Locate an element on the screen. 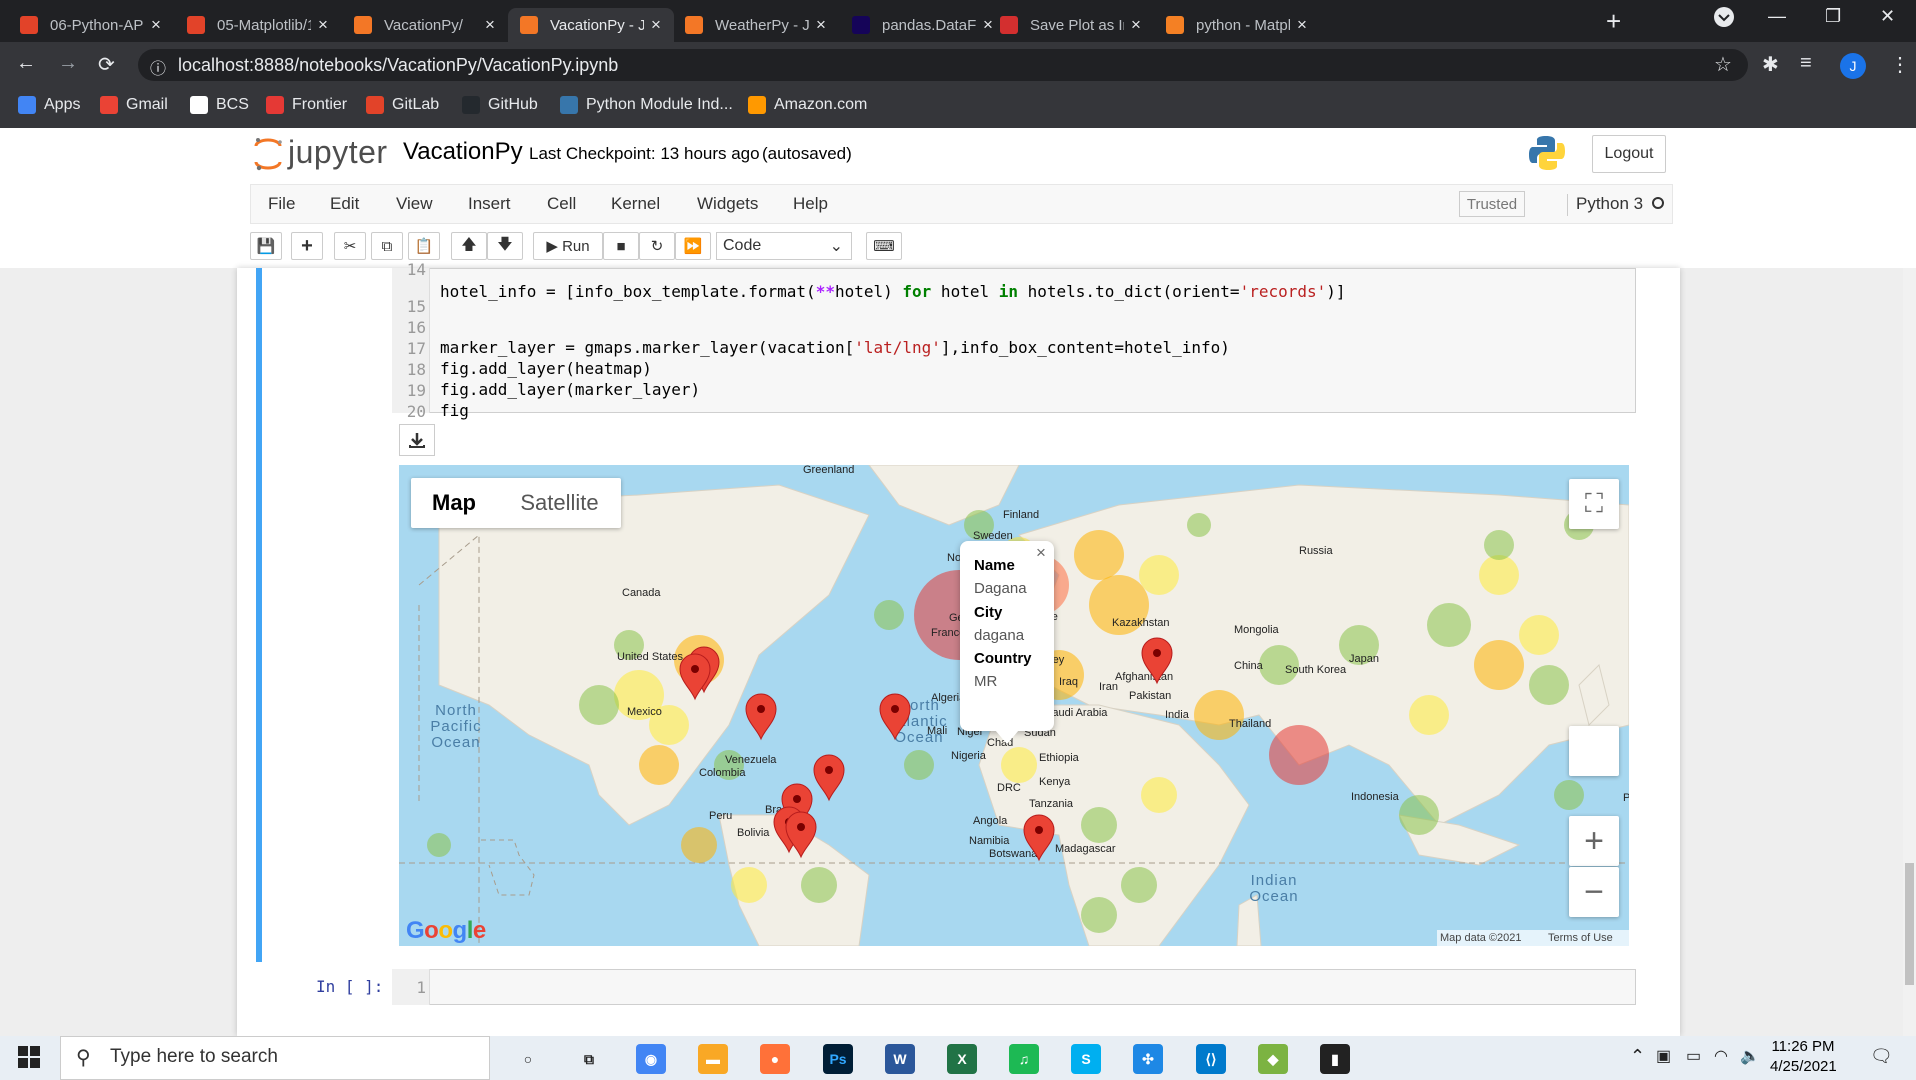 This screenshot has width=1916, height=1080. browser-tab: Save Plot as Imag× is located at coordinates (1071, 25).